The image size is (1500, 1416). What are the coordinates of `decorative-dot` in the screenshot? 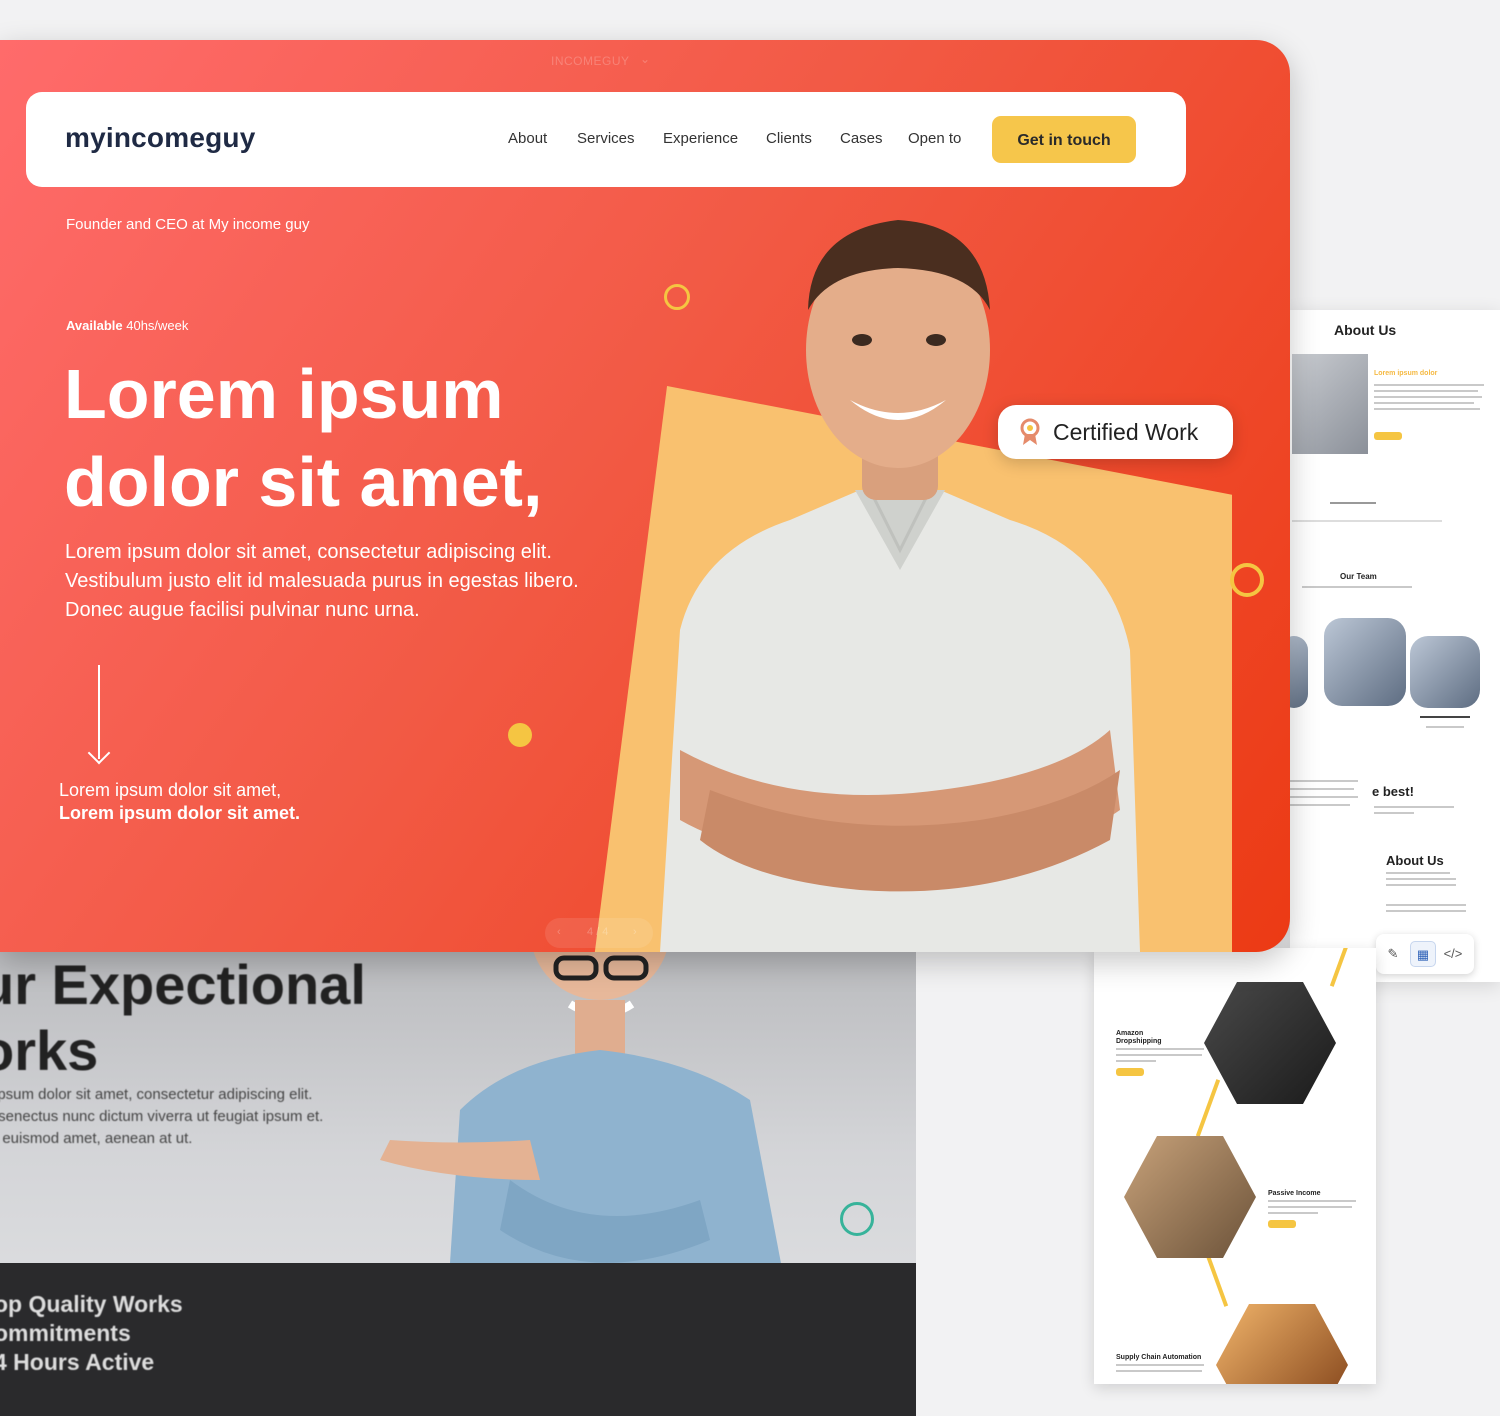 It's located at (520, 735).